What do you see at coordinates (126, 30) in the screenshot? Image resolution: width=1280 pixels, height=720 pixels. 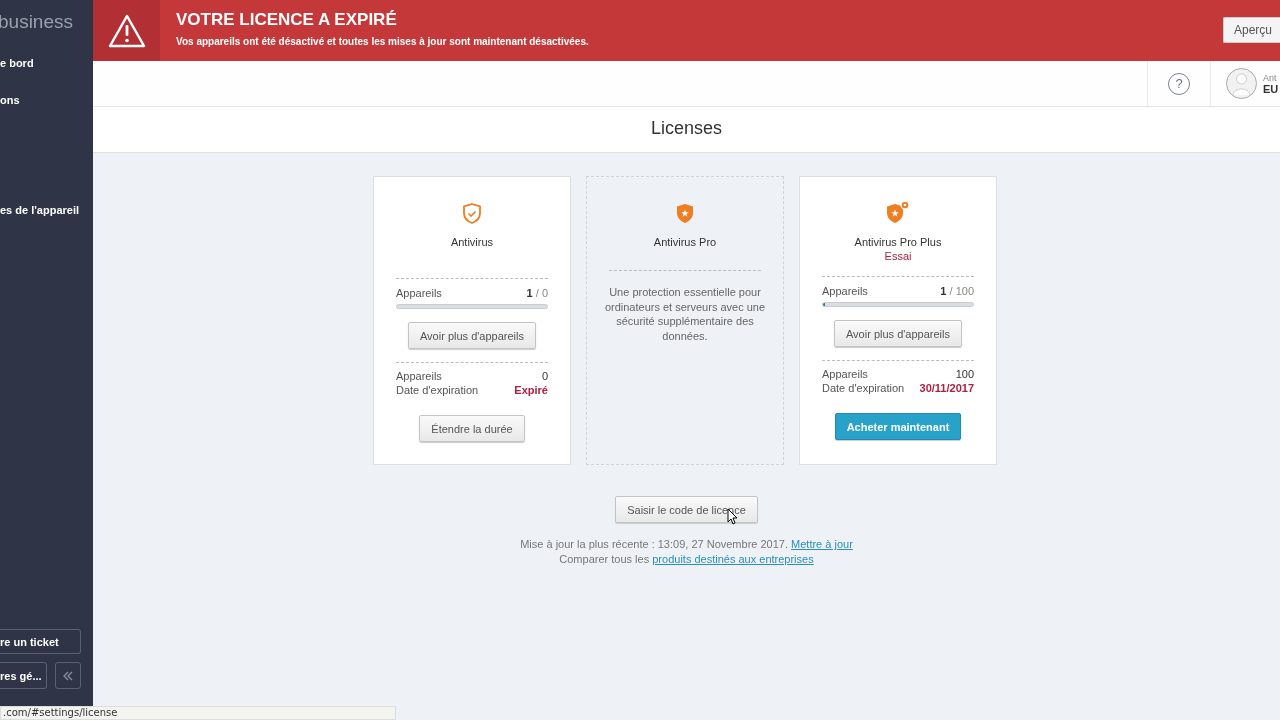 I see `warning-icon` at bounding box center [126, 30].